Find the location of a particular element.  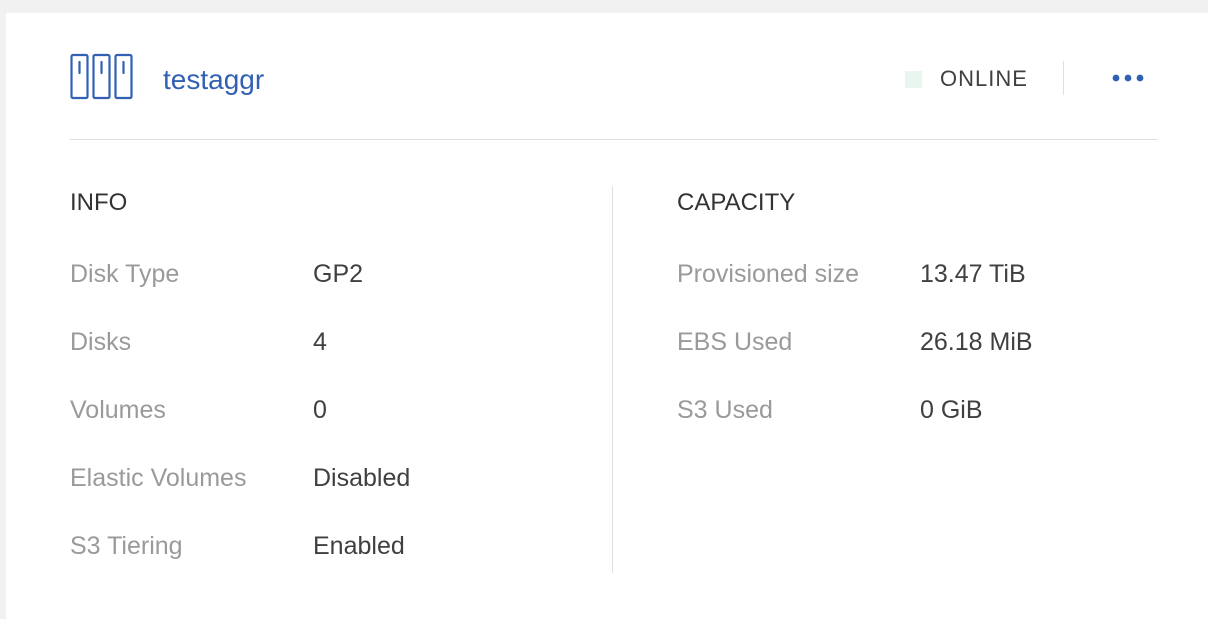

row-value: 13.47 TiB is located at coordinates (973, 274).